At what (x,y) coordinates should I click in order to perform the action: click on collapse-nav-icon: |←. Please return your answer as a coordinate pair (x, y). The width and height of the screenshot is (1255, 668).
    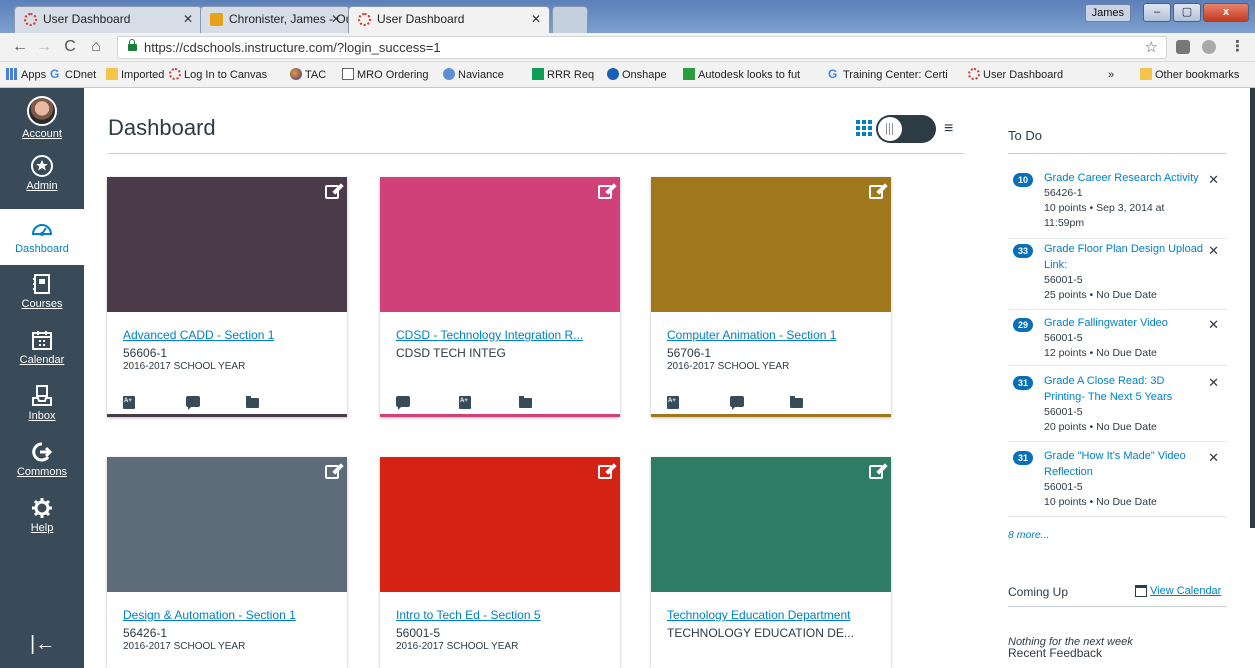
    Looking at the image, I should click on (42, 644).